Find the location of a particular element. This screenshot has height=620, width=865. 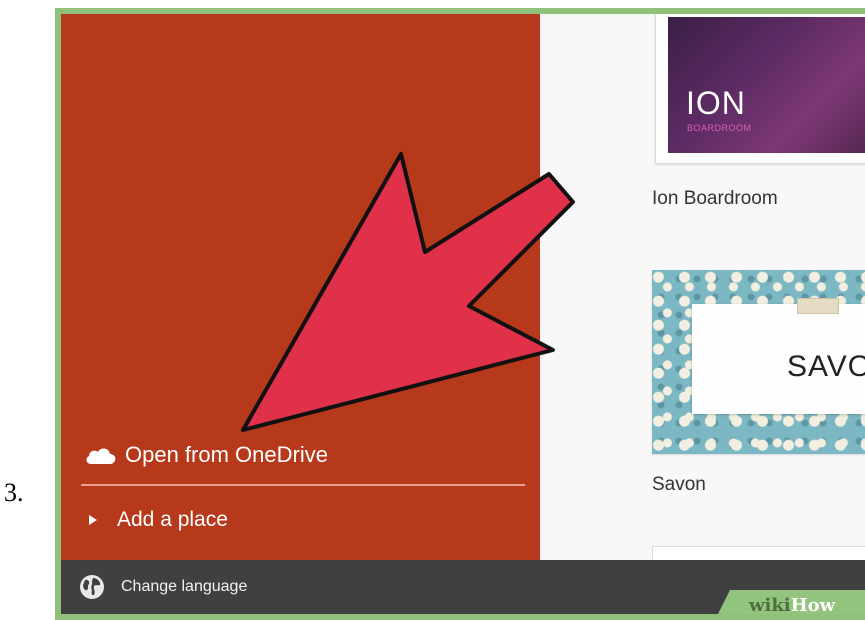

ion-thumb-subtitle: BOARDROOM is located at coordinates (719, 128).